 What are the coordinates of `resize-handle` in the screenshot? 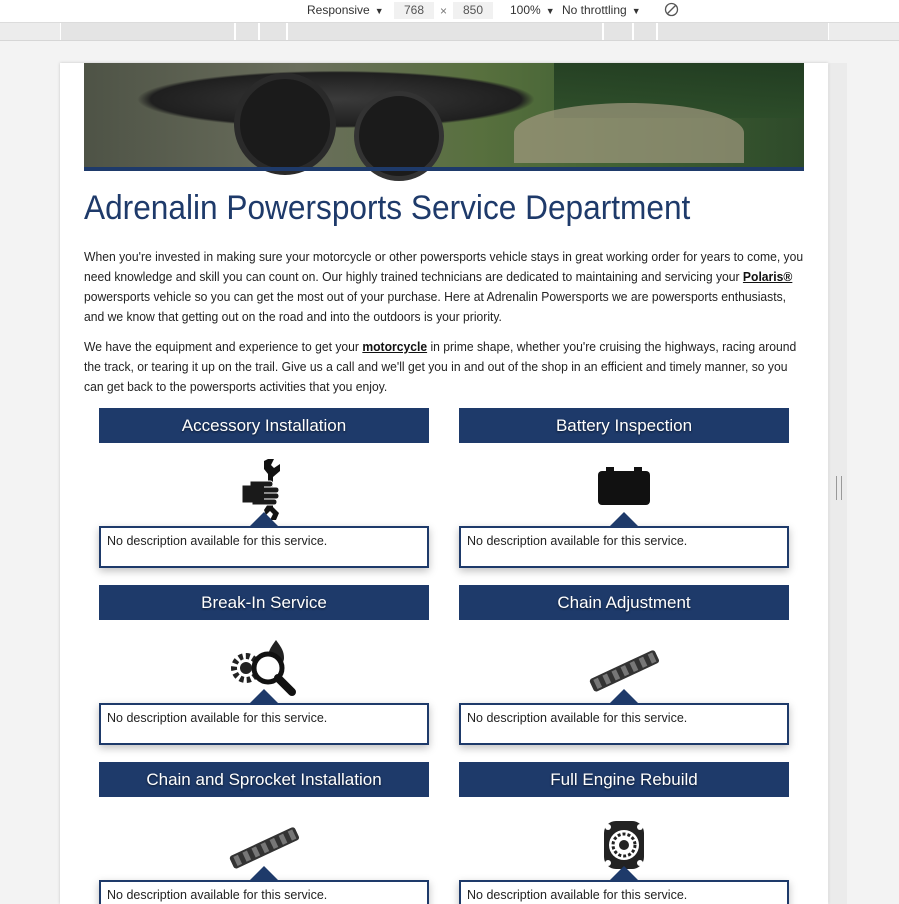 It's located at (839, 488).